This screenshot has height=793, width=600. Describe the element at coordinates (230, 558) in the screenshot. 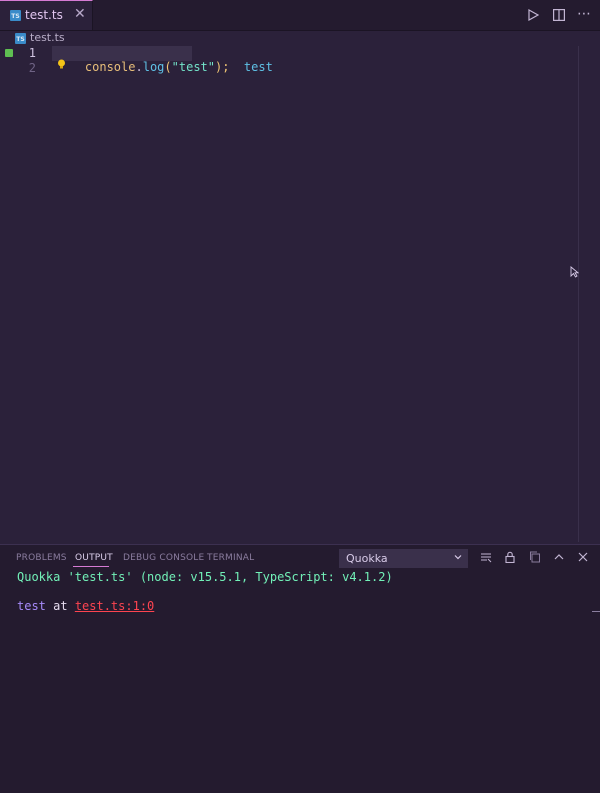

I see `tab-terminal: TERMINAL` at that location.